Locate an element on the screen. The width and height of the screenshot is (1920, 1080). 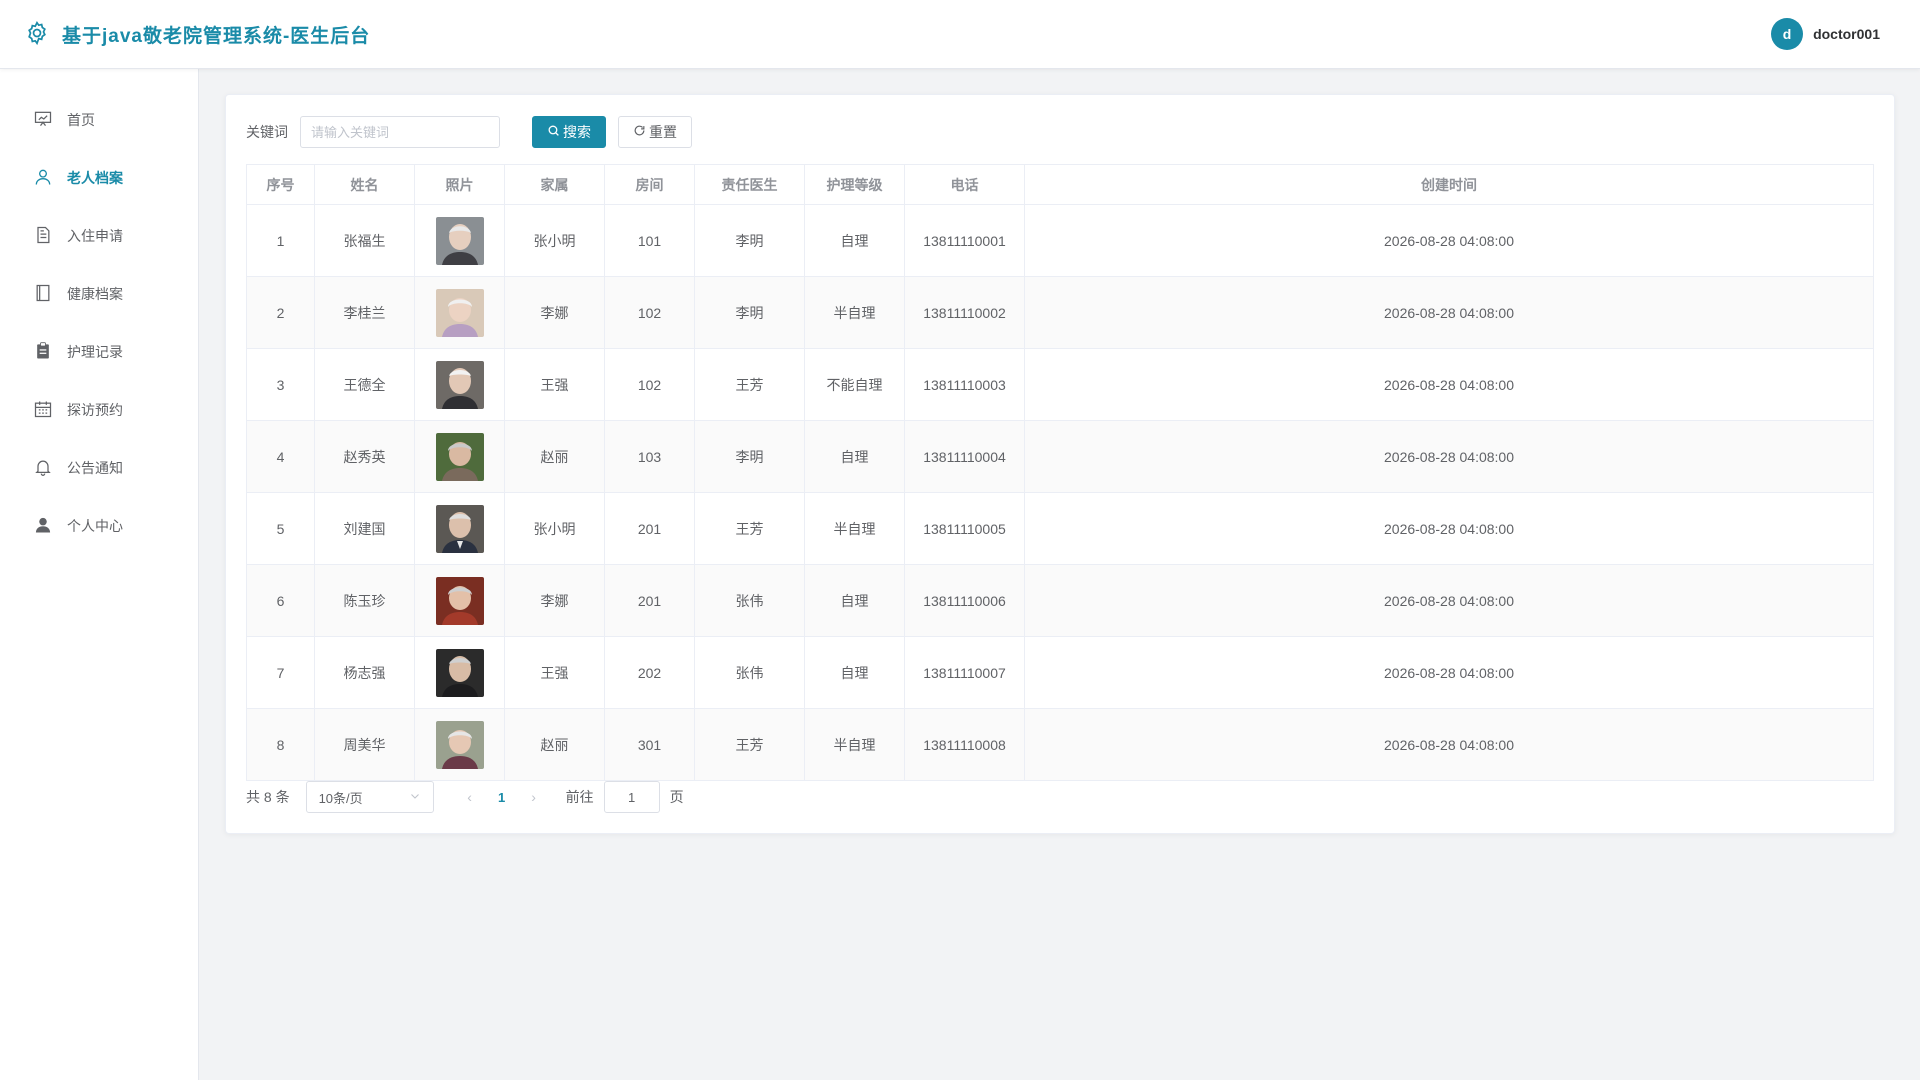
gear-icon is located at coordinates (37, 34).